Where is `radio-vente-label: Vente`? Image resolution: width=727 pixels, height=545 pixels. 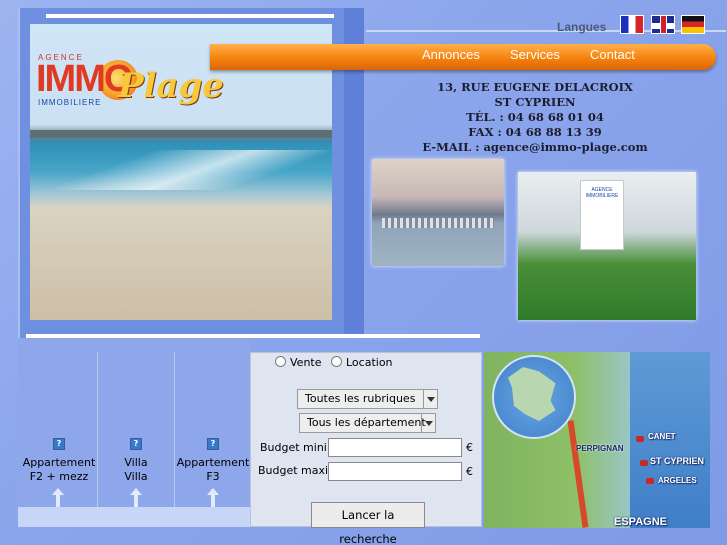
radio-vente-label: Vente is located at coordinates (306, 362).